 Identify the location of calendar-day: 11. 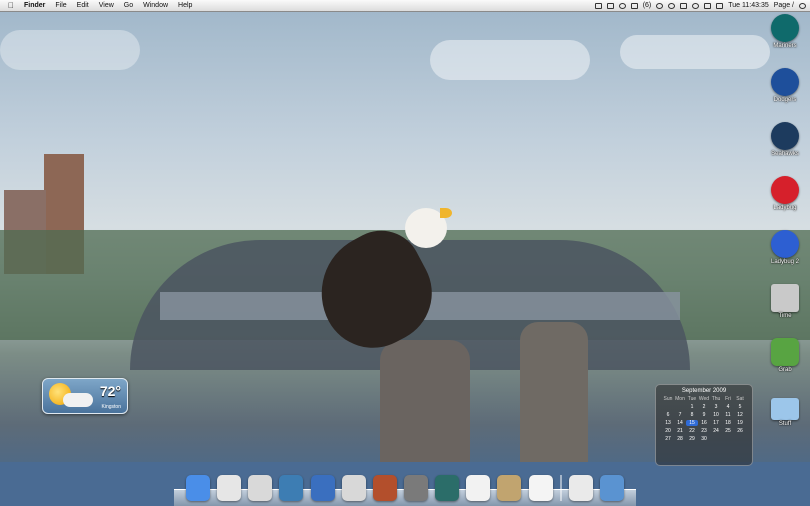
(728, 415).